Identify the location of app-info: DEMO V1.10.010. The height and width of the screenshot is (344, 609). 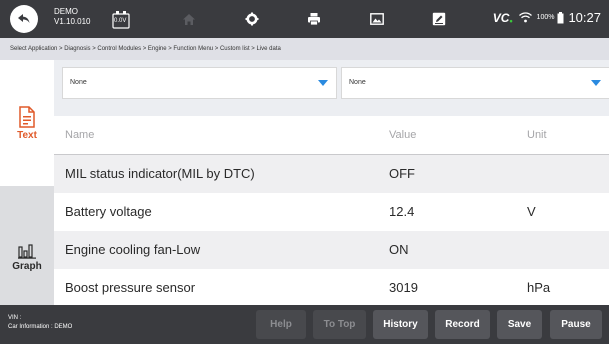
(72, 17).